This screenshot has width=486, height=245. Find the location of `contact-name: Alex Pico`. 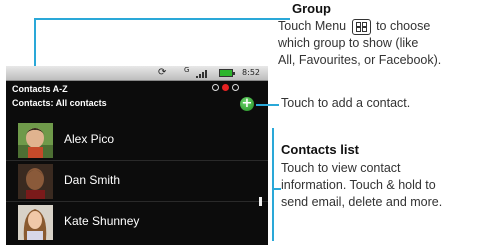

contact-name: Alex Pico is located at coordinates (89, 139).